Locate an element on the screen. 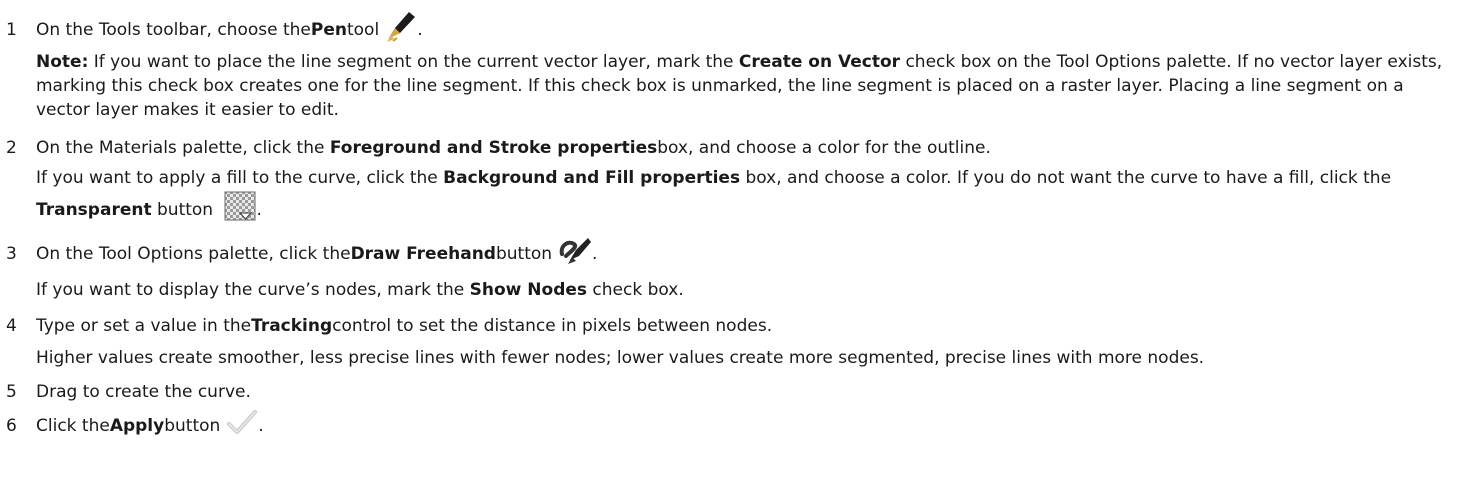  para-text: check box. is located at coordinates (635, 290).